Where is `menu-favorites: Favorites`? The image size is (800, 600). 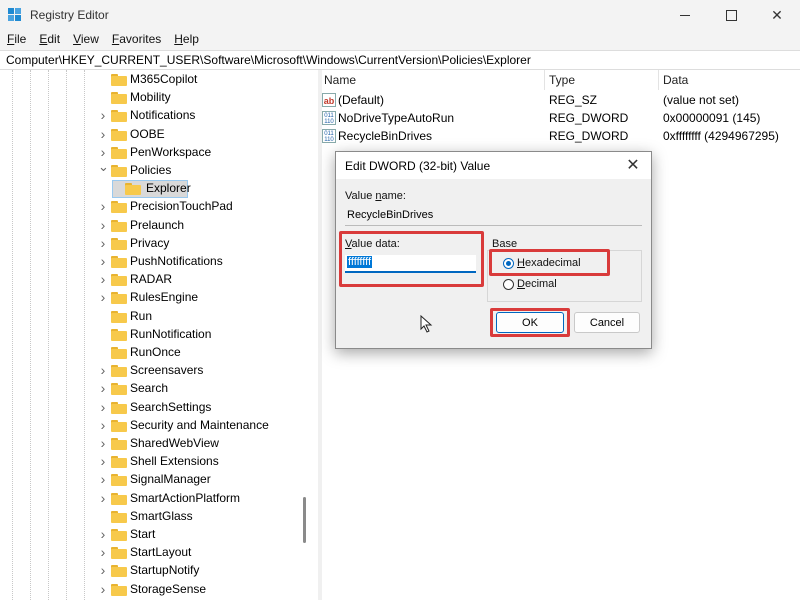 menu-favorites: Favorites is located at coordinates (136, 40).